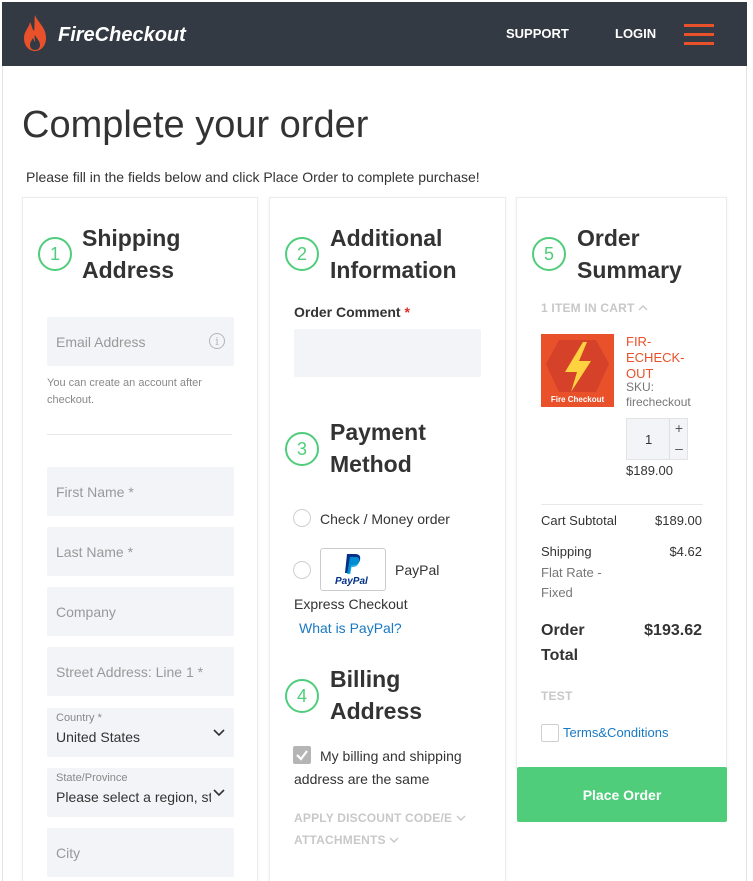 This screenshot has height=881, width=753. I want to click on terms-conditions-link: Terms&Conditions, so click(616, 732).